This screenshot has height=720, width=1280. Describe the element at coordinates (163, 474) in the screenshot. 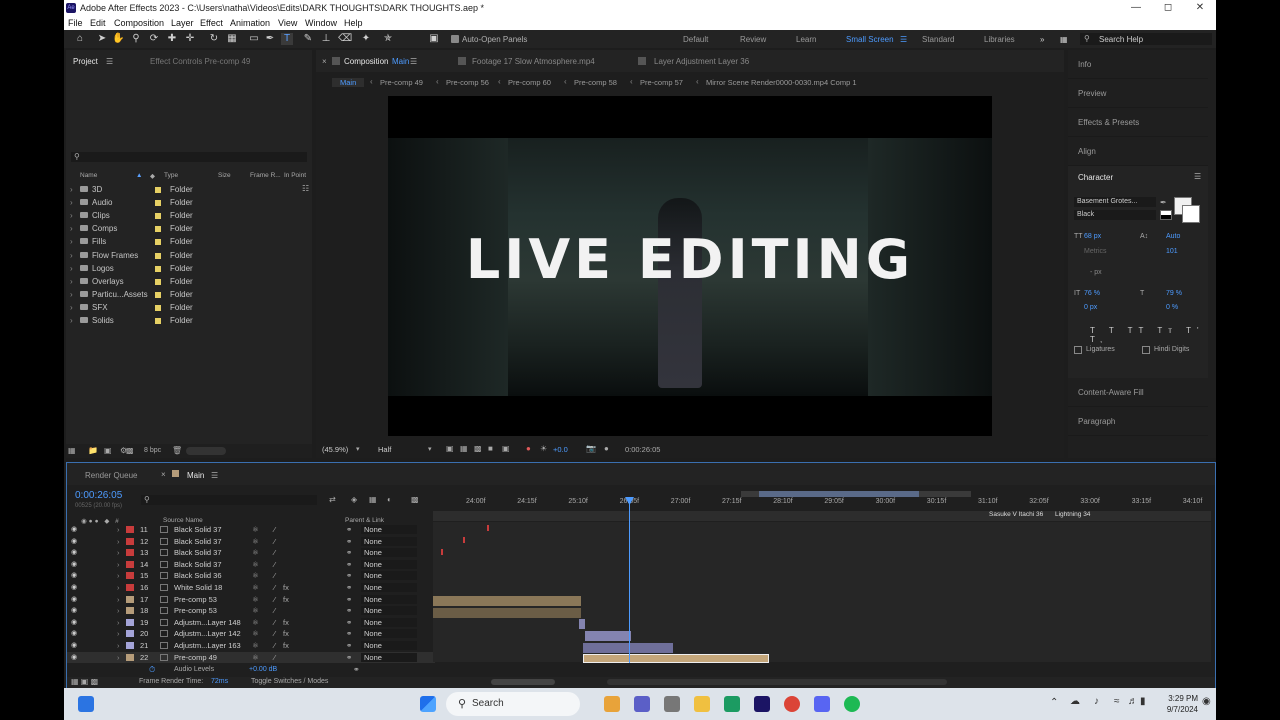

I see `close-timeline-tab-icon: ×` at that location.